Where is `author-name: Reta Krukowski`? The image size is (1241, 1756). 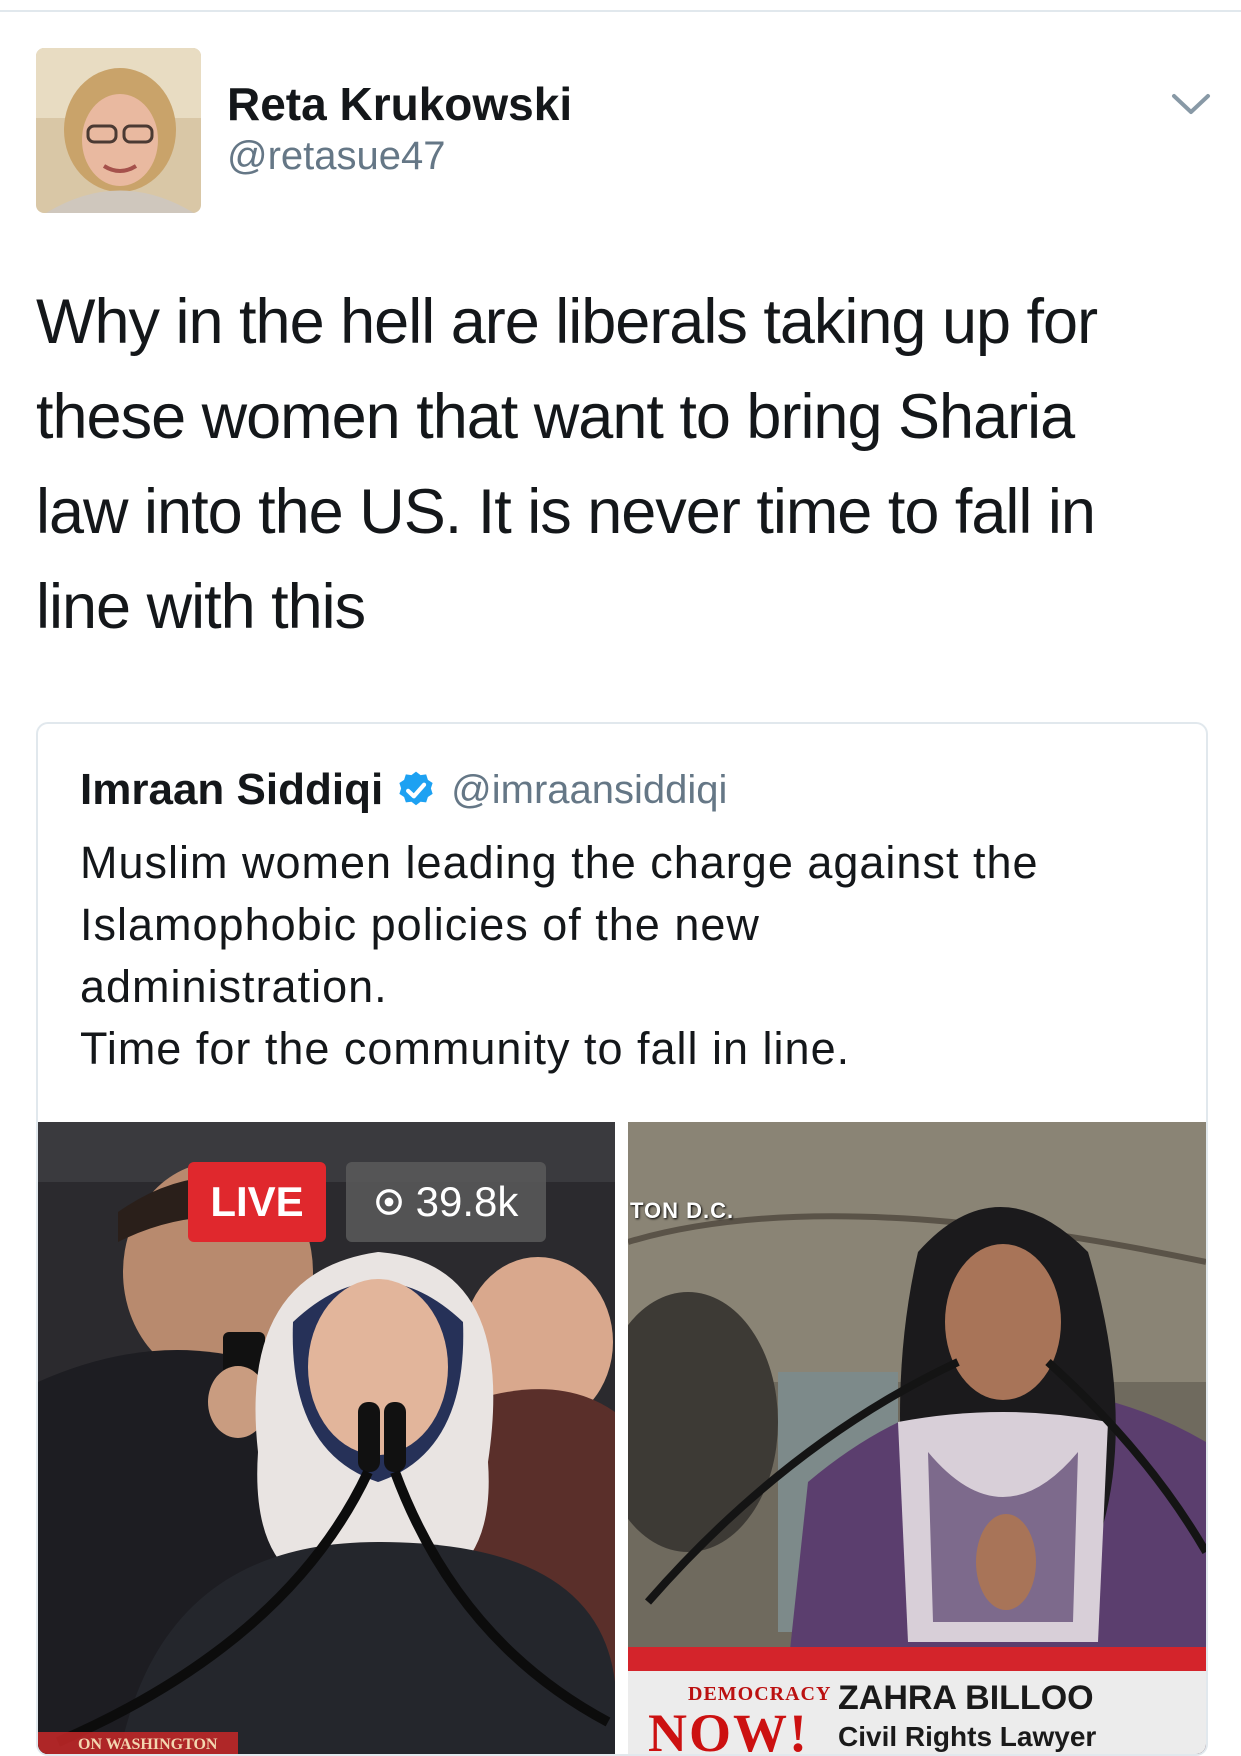 author-name: Reta Krukowski is located at coordinates (399, 104).